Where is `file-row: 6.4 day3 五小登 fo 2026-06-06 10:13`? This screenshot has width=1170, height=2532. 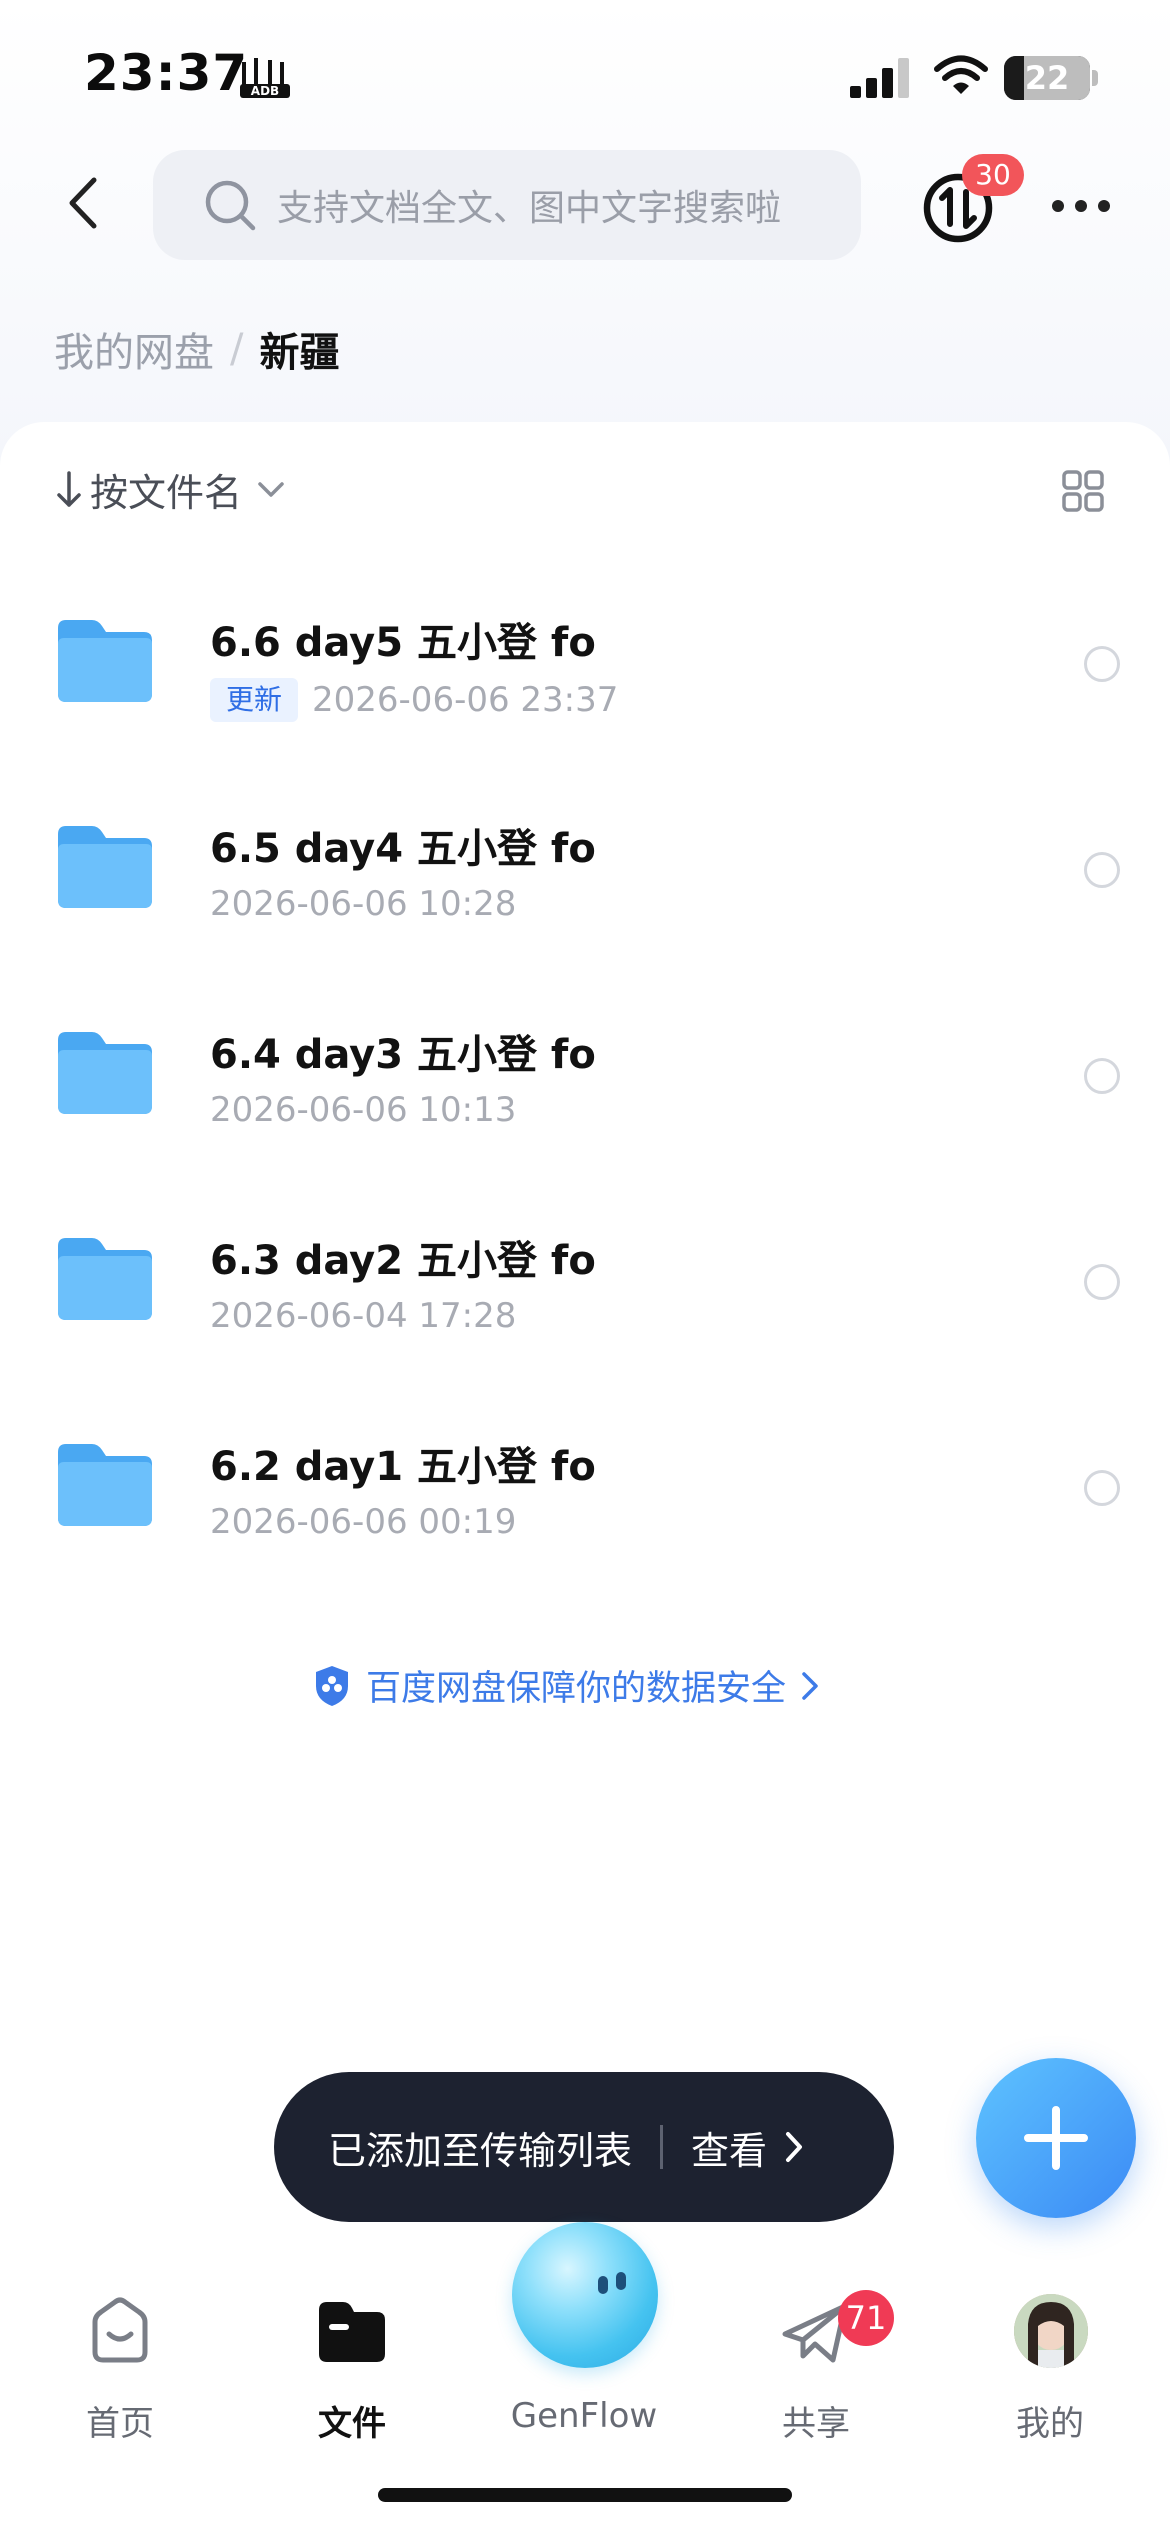
file-row: 6.4 day3 五小登 fo 2026-06-06 10:13 is located at coordinates (585, 1092).